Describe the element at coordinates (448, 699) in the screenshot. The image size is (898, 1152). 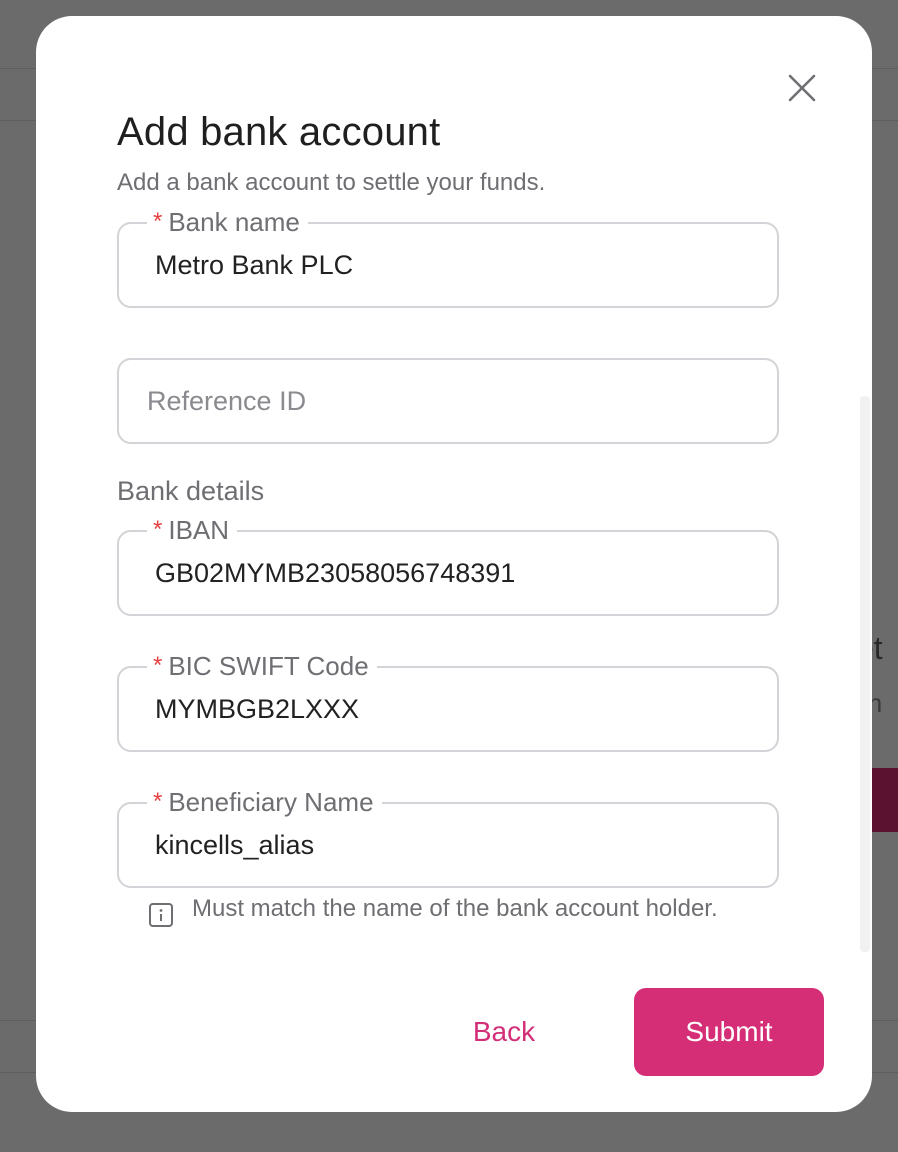
I see `bic-swift-field: * BIC SWIFT Code MYMBGB2LXXX` at that location.